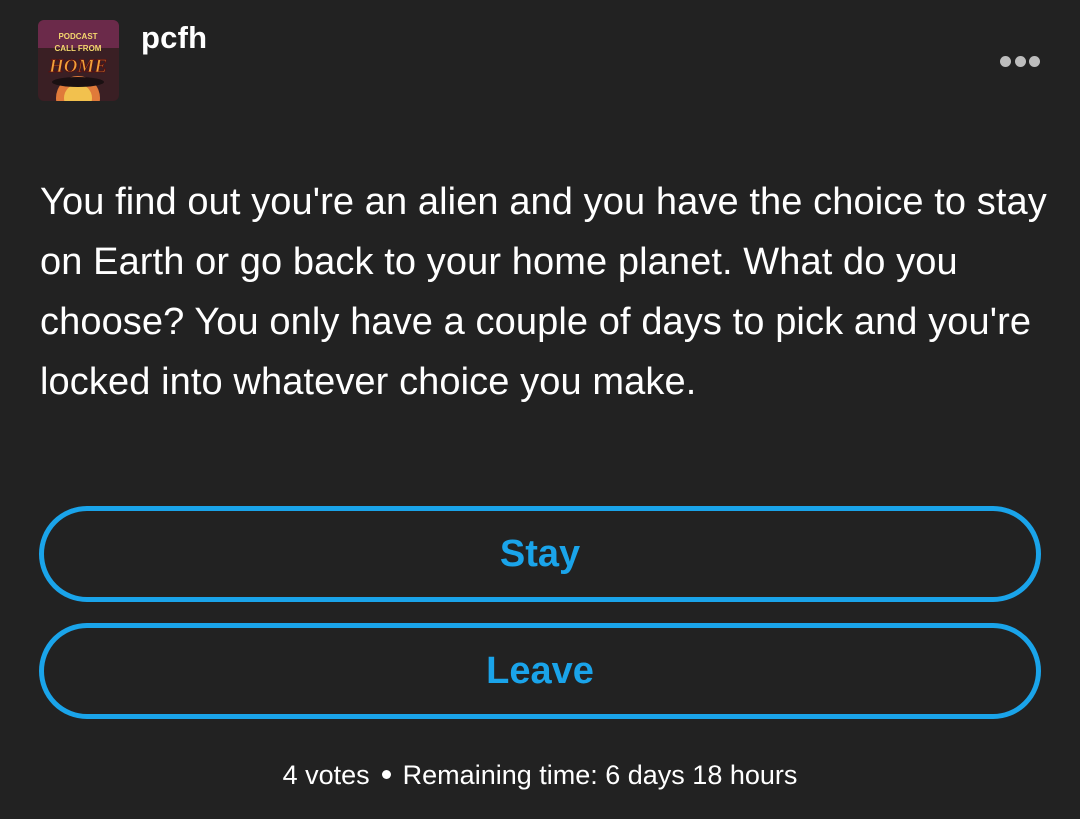 The height and width of the screenshot is (819, 1080). I want to click on poll-footer: 4 votes Remaining time: 6 days 18 hours, so click(540, 775).